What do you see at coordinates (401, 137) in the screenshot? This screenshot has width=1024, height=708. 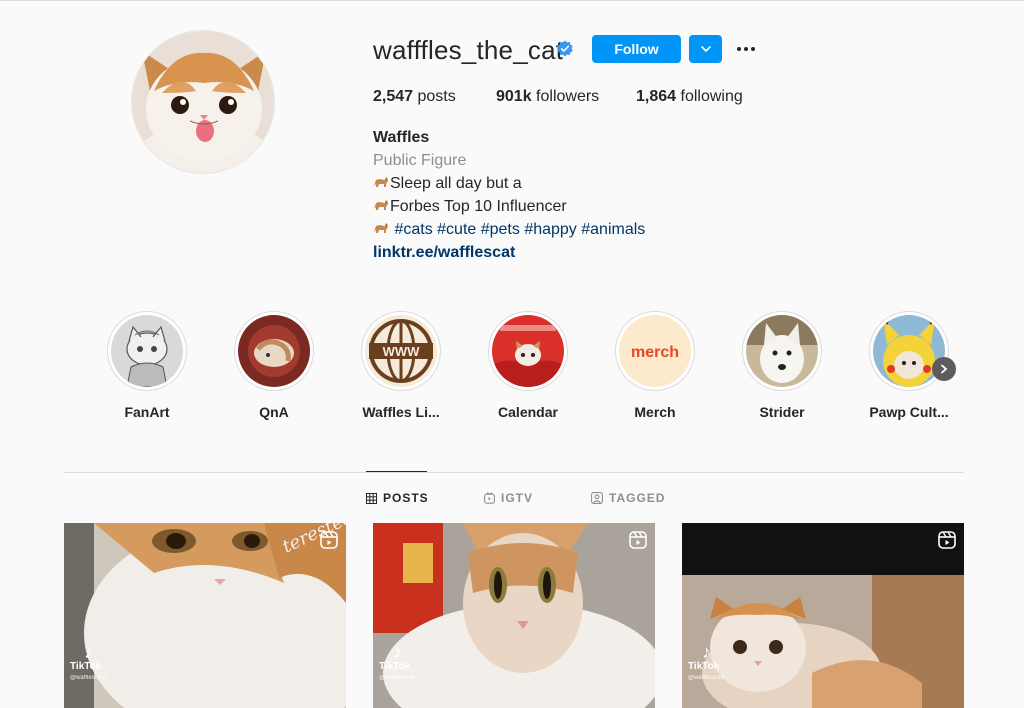 I see `profile-display-name: Waffles` at bounding box center [401, 137].